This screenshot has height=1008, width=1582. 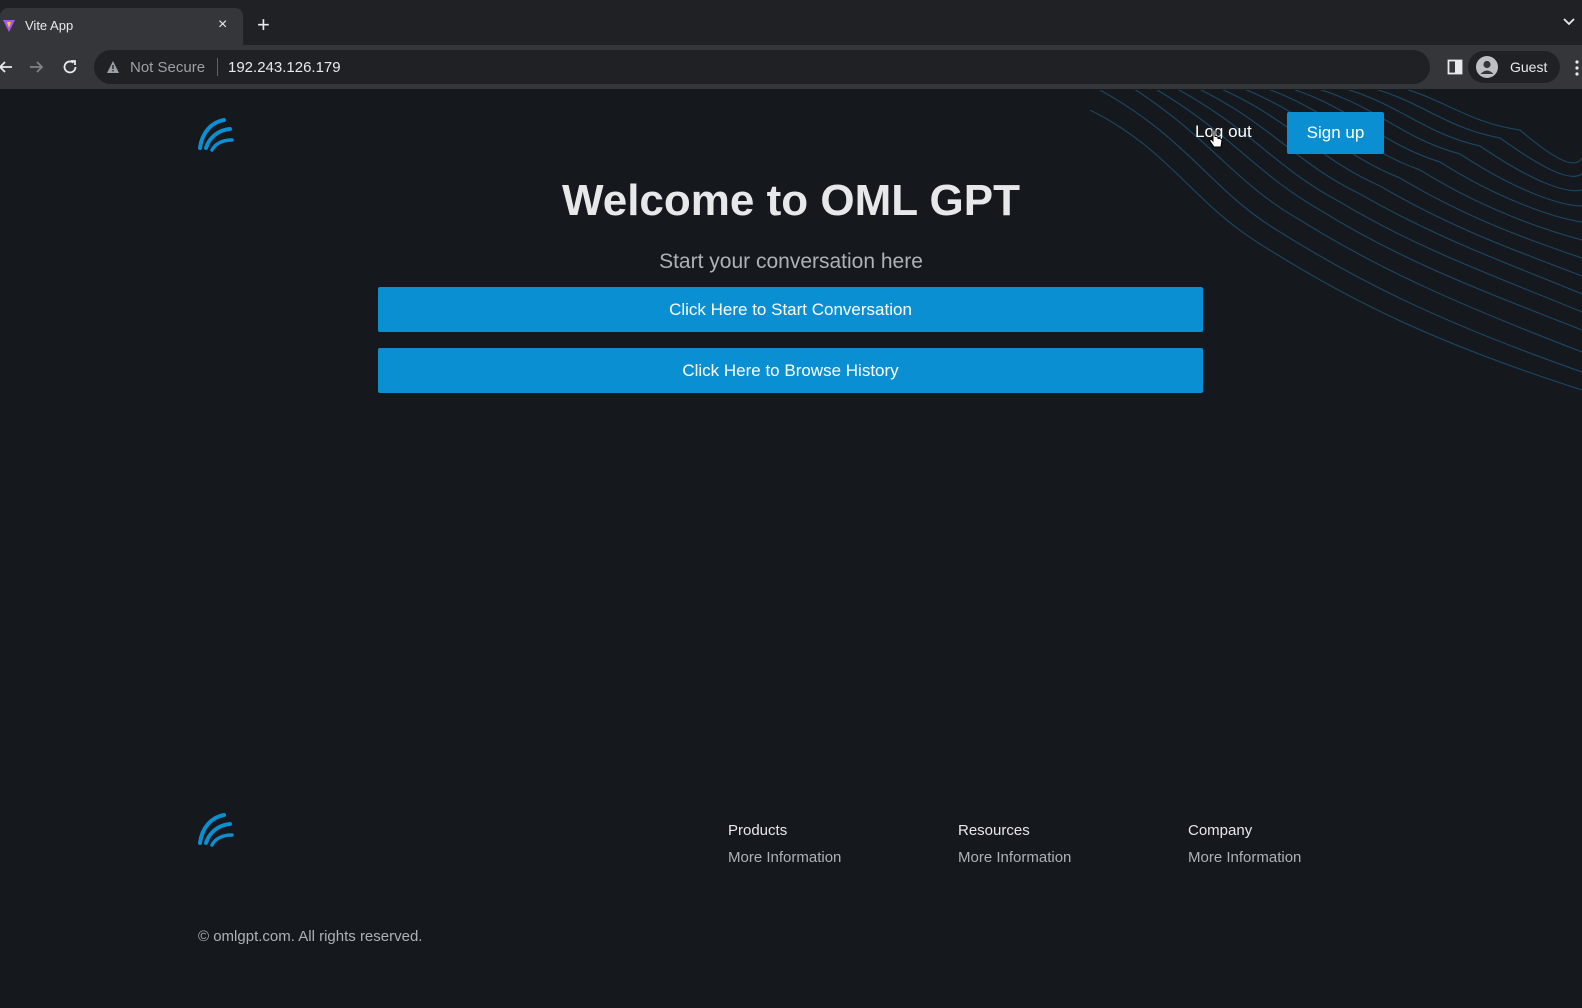 I want to click on footer-heading: Company, so click(x=1220, y=830).